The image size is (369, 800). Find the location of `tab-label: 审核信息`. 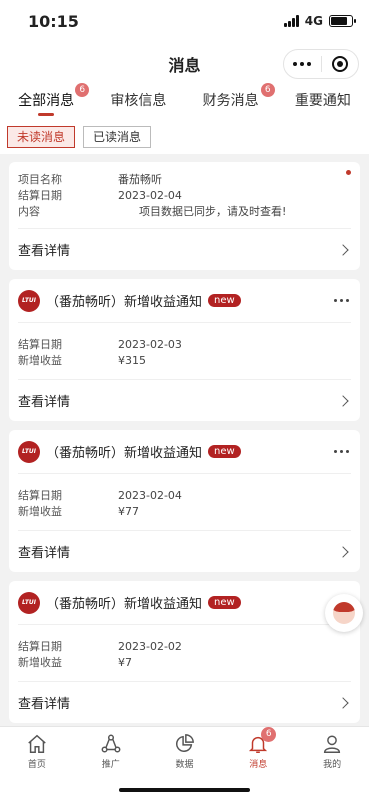

tab-label: 审核信息 is located at coordinates (138, 101).